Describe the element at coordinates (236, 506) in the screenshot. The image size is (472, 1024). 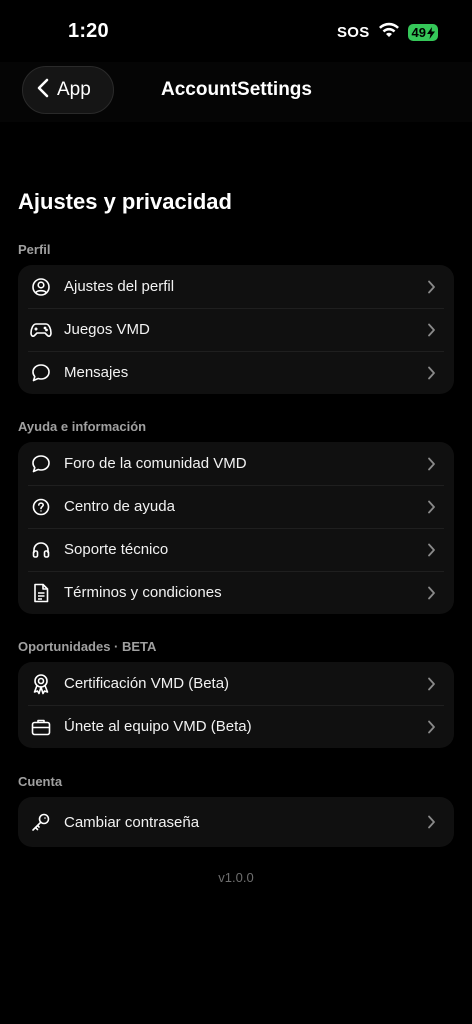
I see `settings-row-centro-de-ayuda: Centro de ayuda` at that location.